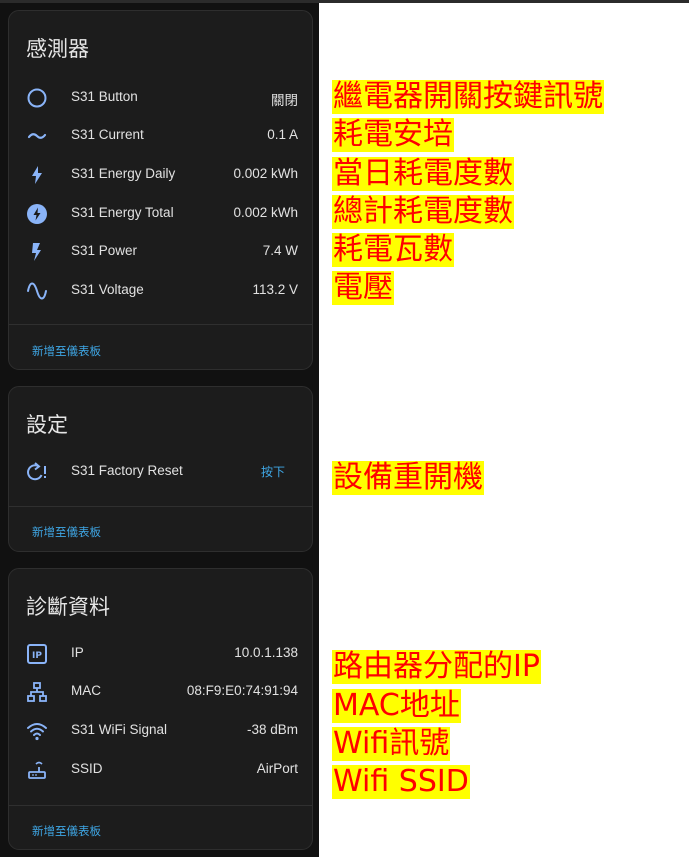 The width and height of the screenshot is (689, 857). I want to click on annotation-wifi-signal: Wifi訊號, so click(391, 743).